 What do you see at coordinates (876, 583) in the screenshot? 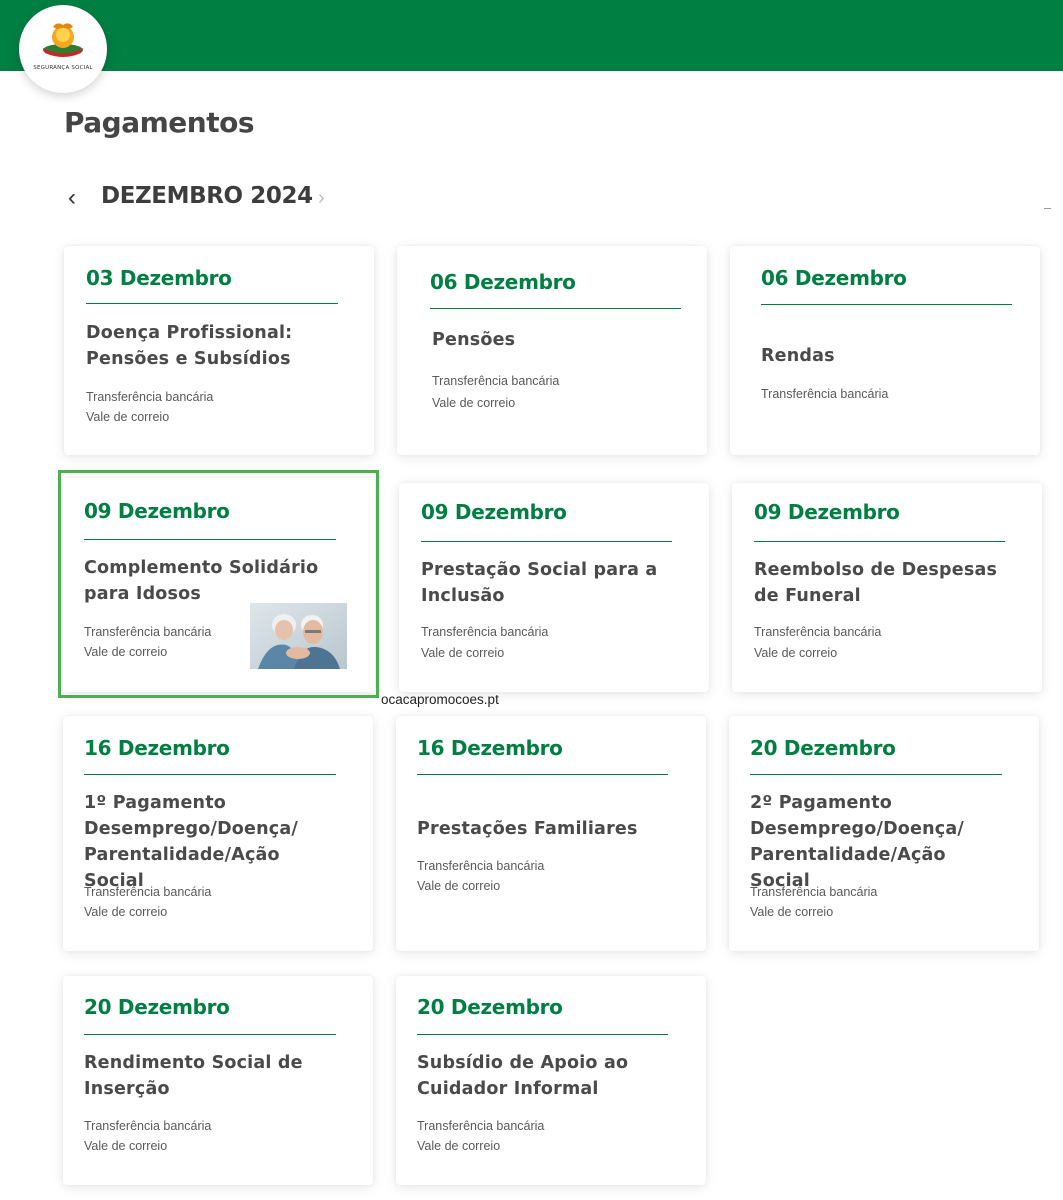
I see `card-title: Reembolso de Despesas de Funeral` at bounding box center [876, 583].